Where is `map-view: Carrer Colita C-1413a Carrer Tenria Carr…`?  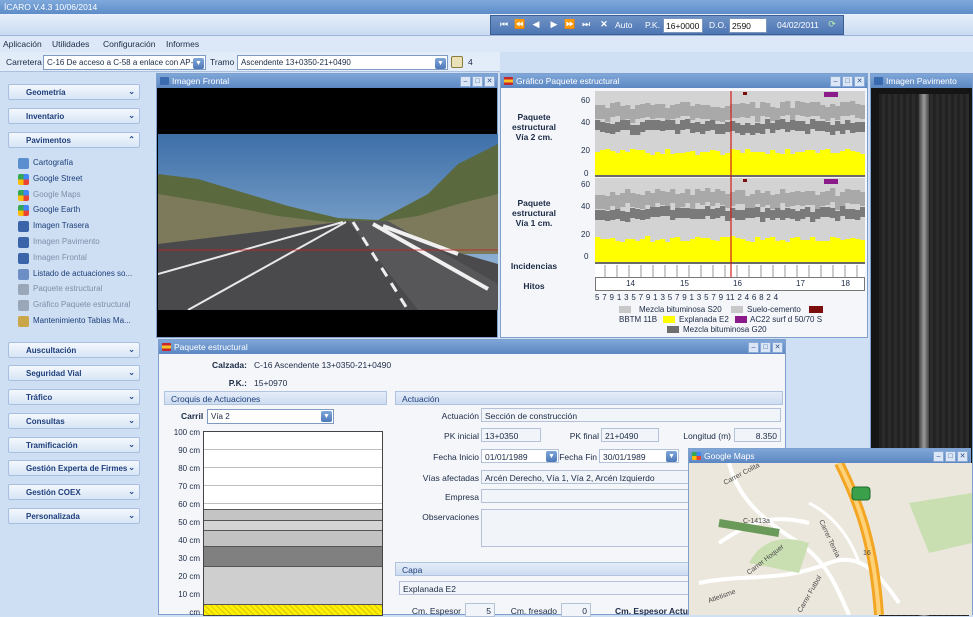 map-view: Carrer Colita C-1413a Carrer Tenria Carr… is located at coordinates (830, 539).